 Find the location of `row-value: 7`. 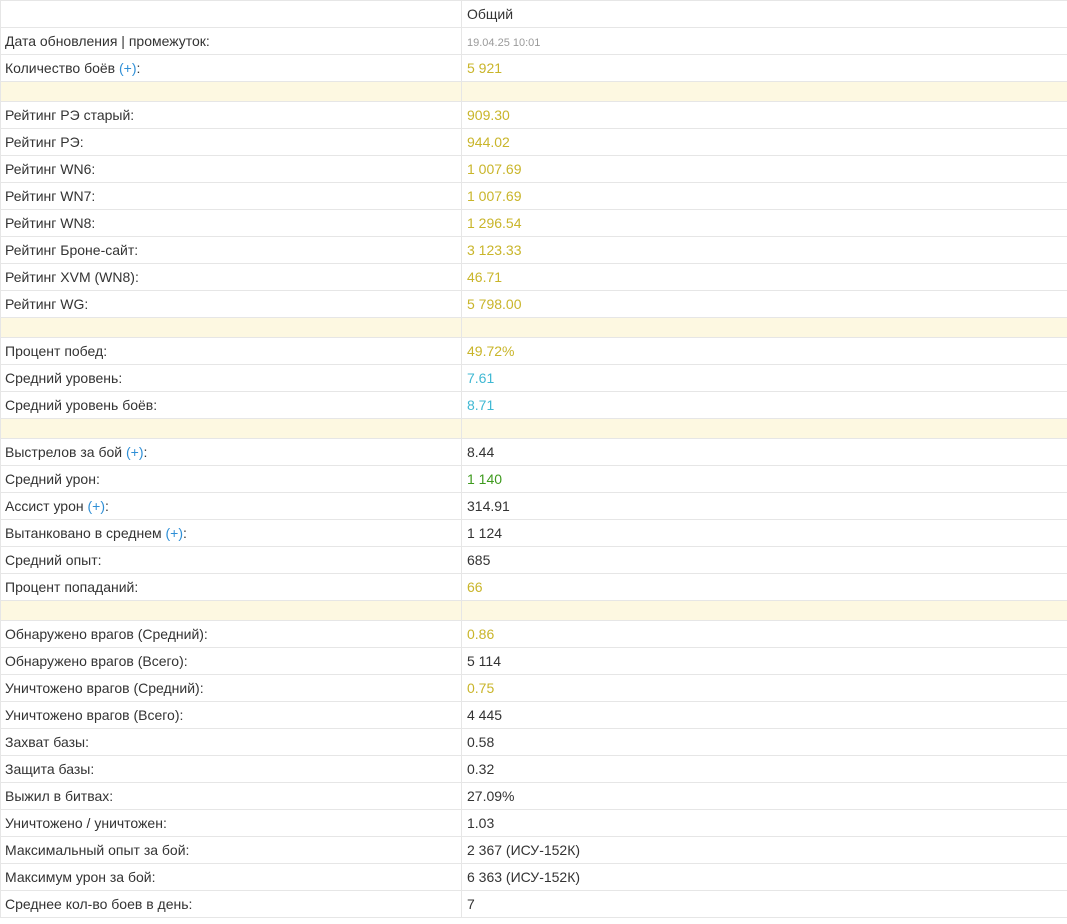

row-value: 7 is located at coordinates (764, 904).